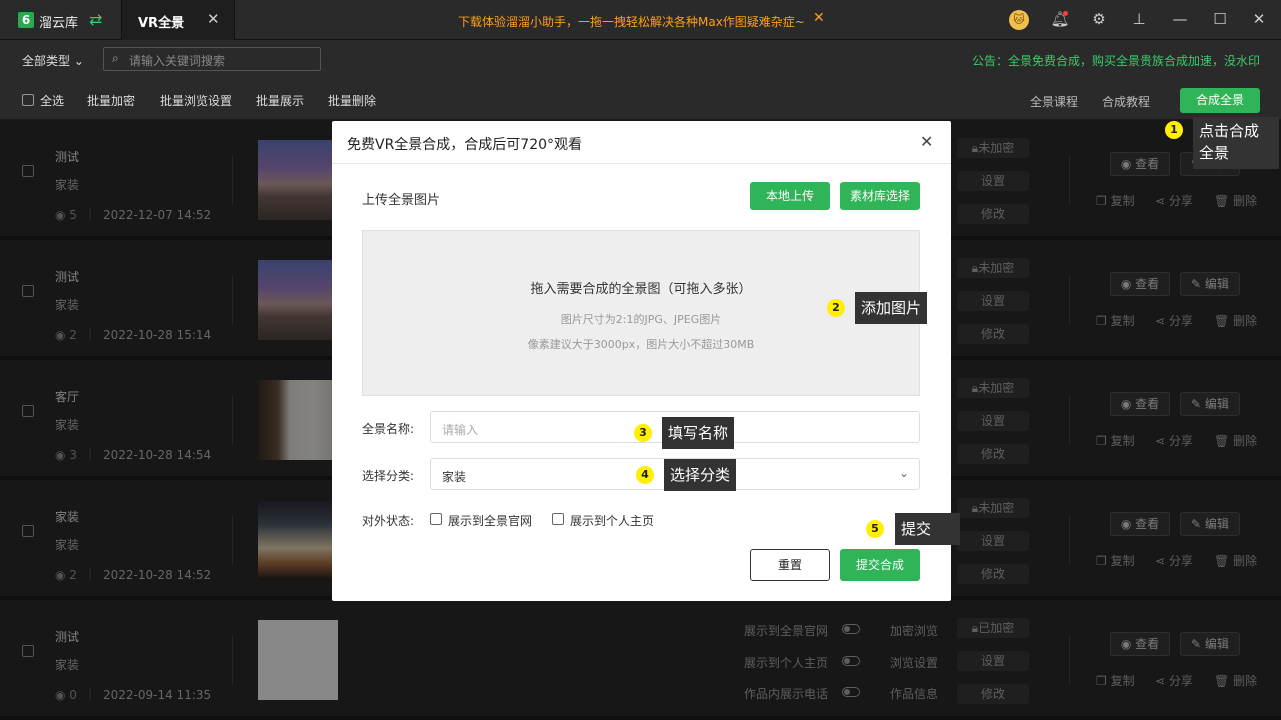  What do you see at coordinates (819, 18) in the screenshot?
I see `close-promo-icon: ✕` at bounding box center [819, 18].